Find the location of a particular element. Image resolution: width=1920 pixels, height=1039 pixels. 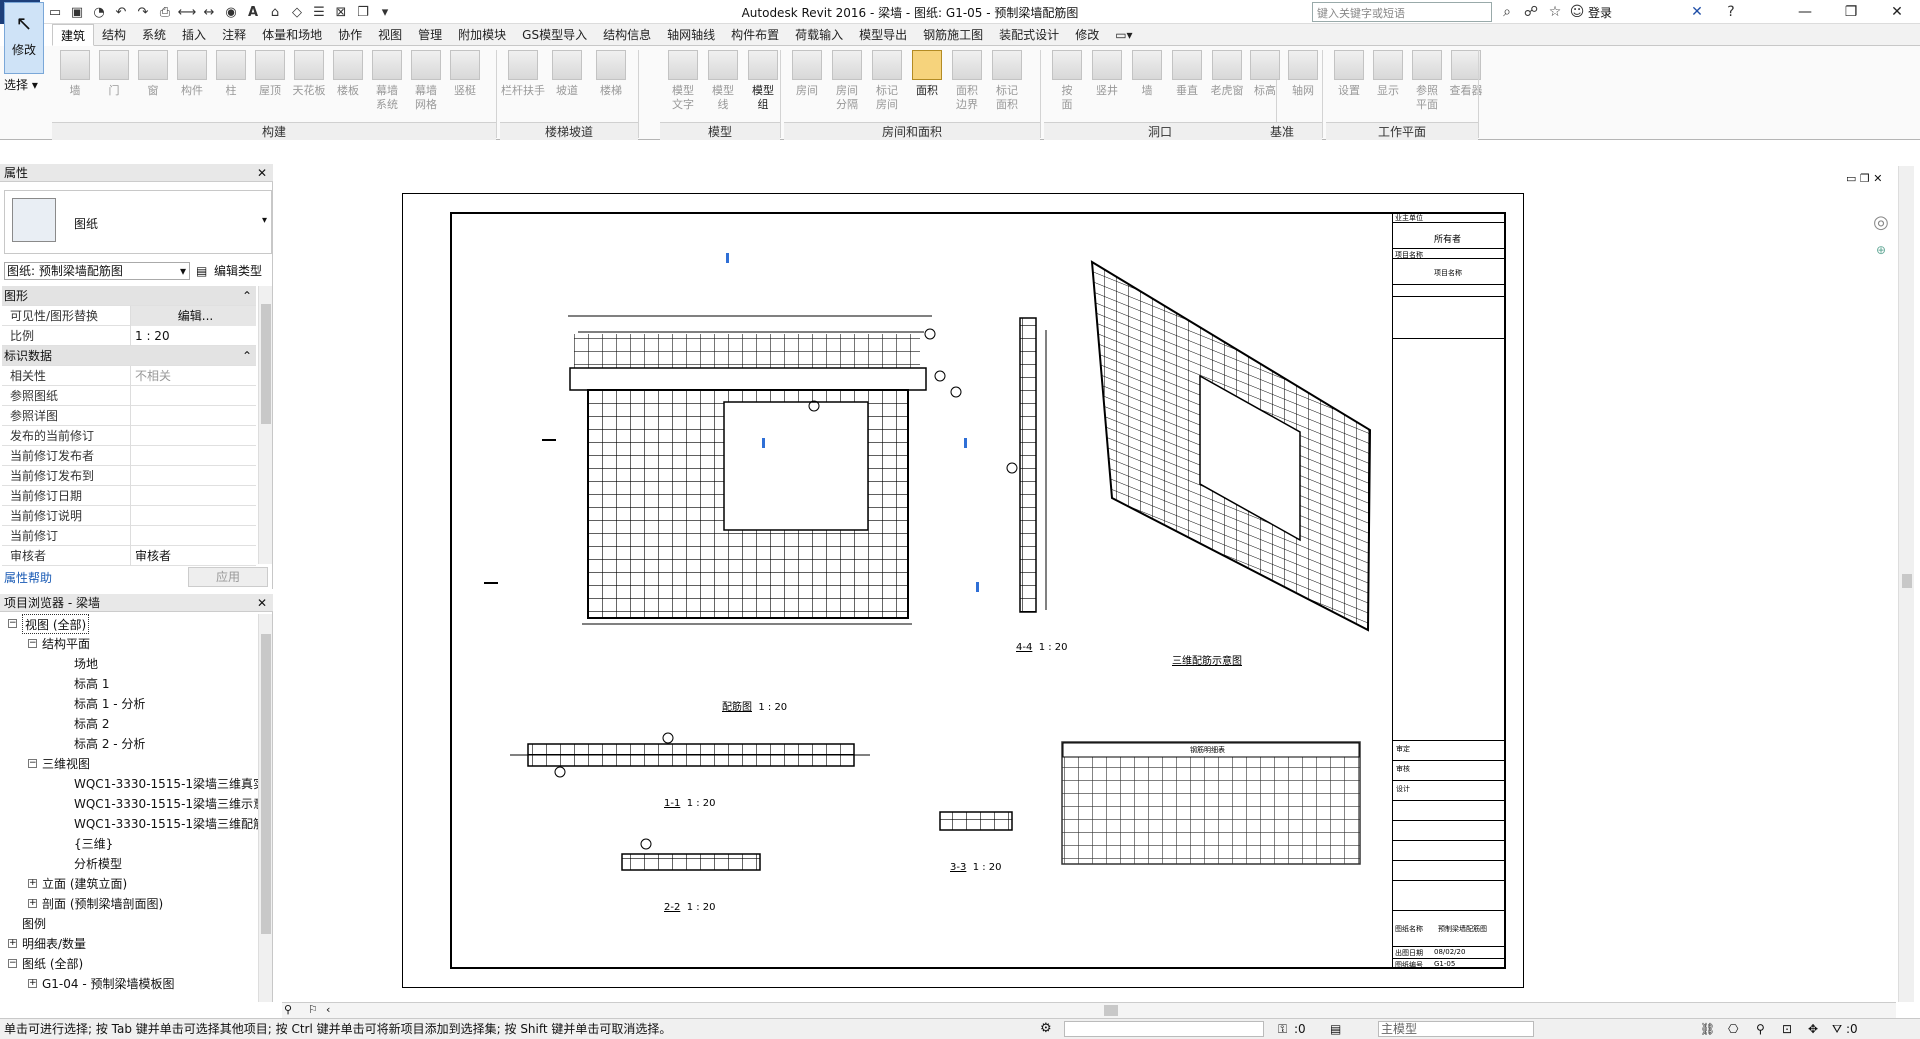

rebar-schedule-table is located at coordinates (1211, 803).